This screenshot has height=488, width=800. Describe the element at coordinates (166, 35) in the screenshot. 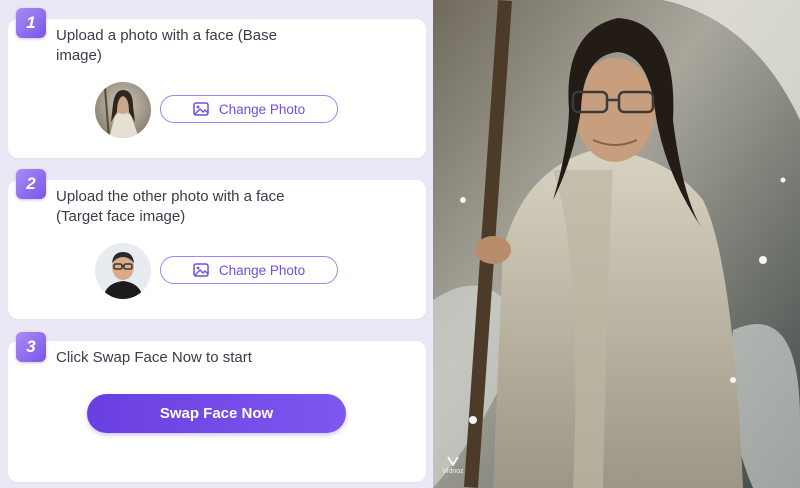

I see `step-1-text-line1: Upload a photo with a face (Base` at that location.